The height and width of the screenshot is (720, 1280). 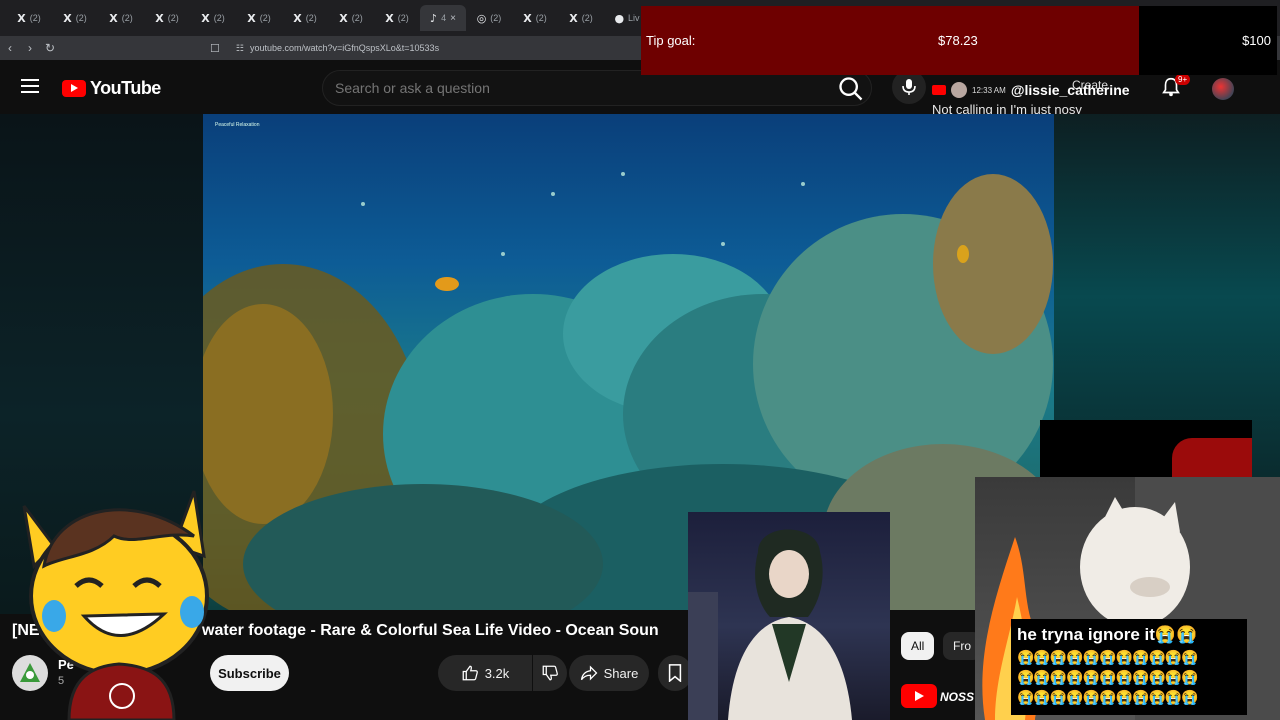 I want to click on youtube-play-icon, so click(x=74, y=88).